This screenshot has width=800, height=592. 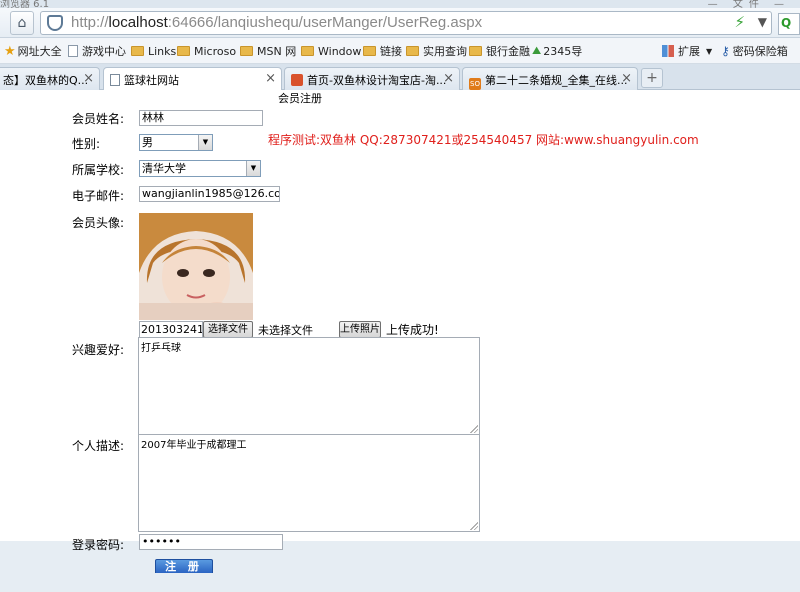 I want to click on site-icon, so click(x=297, y=80).